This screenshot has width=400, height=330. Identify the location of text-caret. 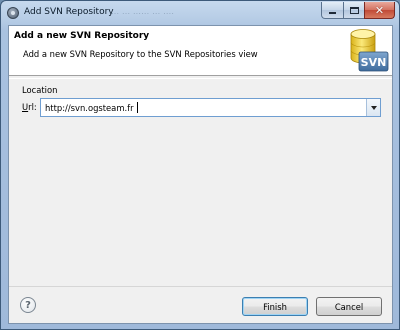
(137, 107).